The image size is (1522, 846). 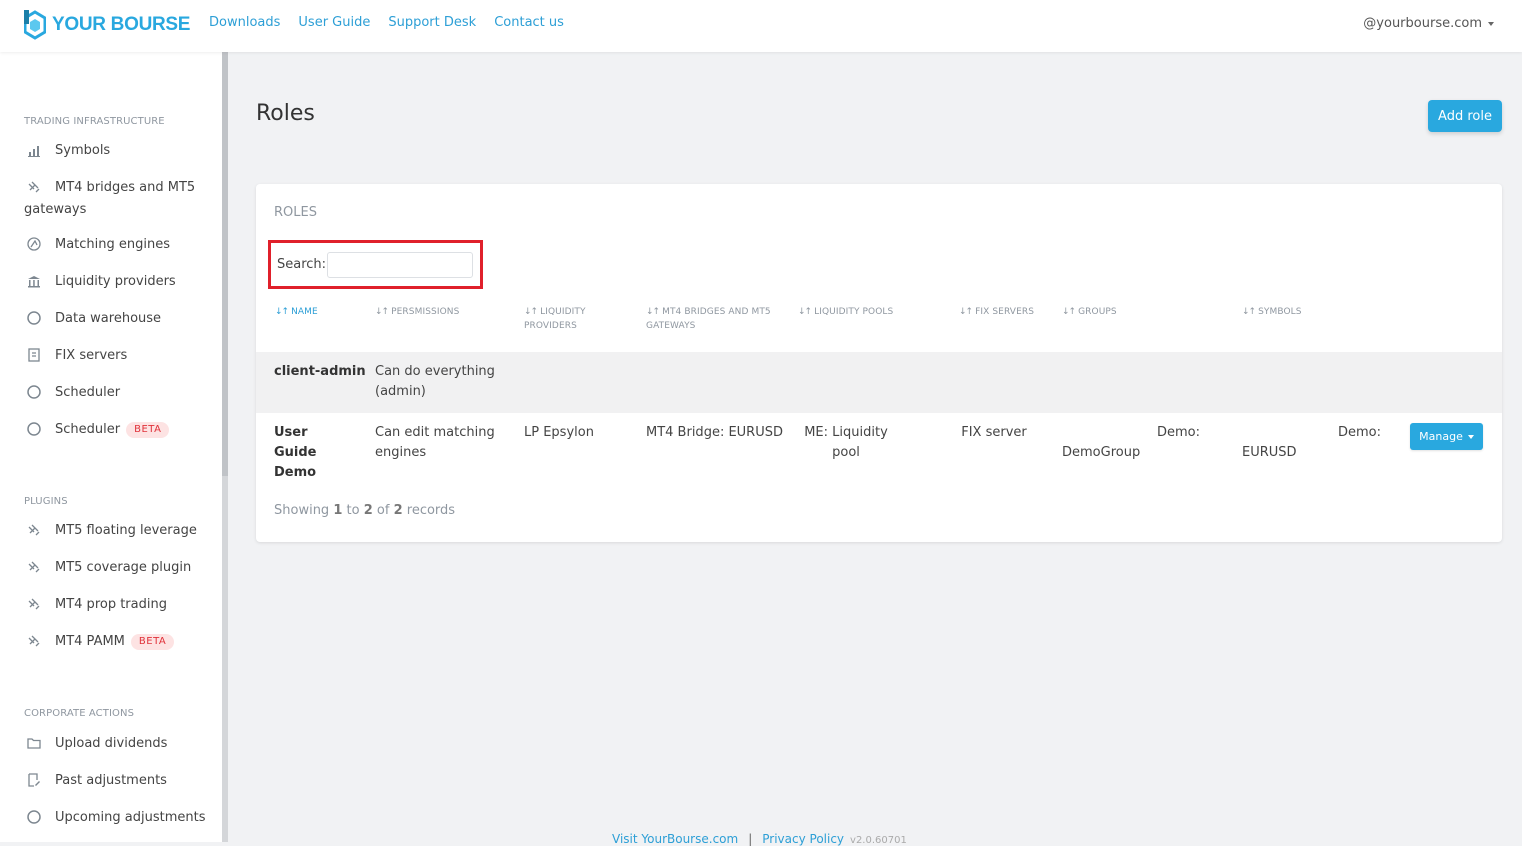 I want to click on cell-symbols: EURUSD, so click(x=1269, y=452).